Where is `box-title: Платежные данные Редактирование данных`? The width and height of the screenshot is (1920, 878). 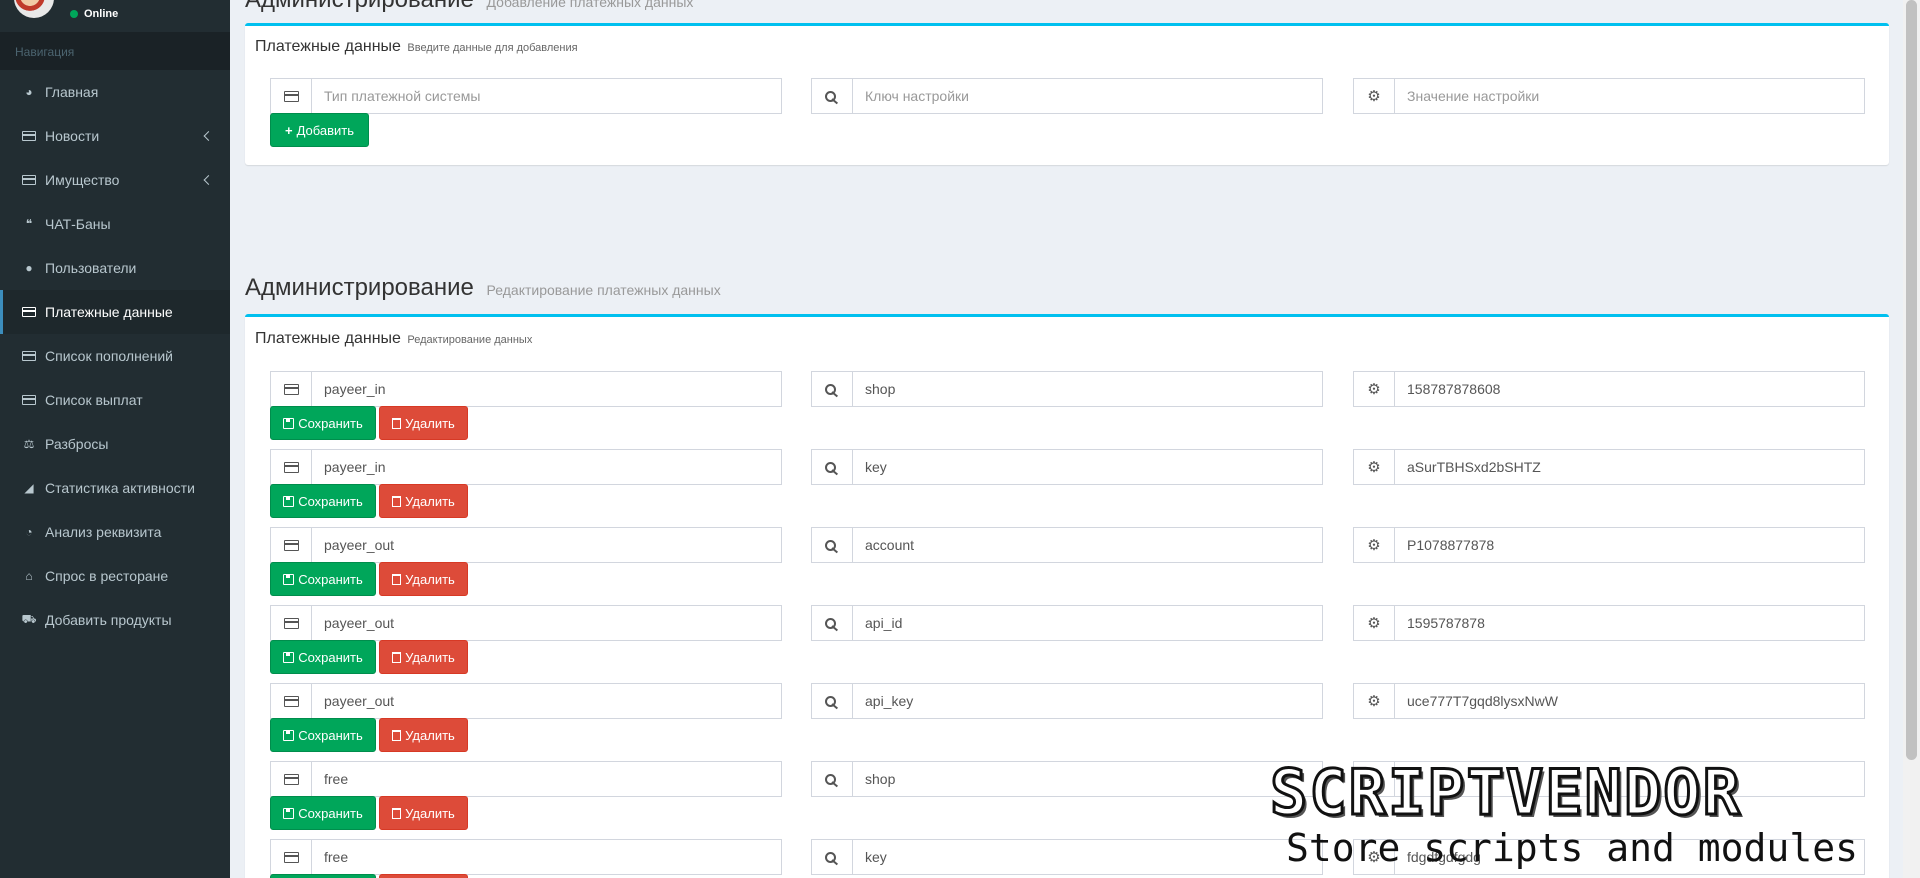 box-title: Платежные данные Редактирование данных is located at coordinates (393, 339).